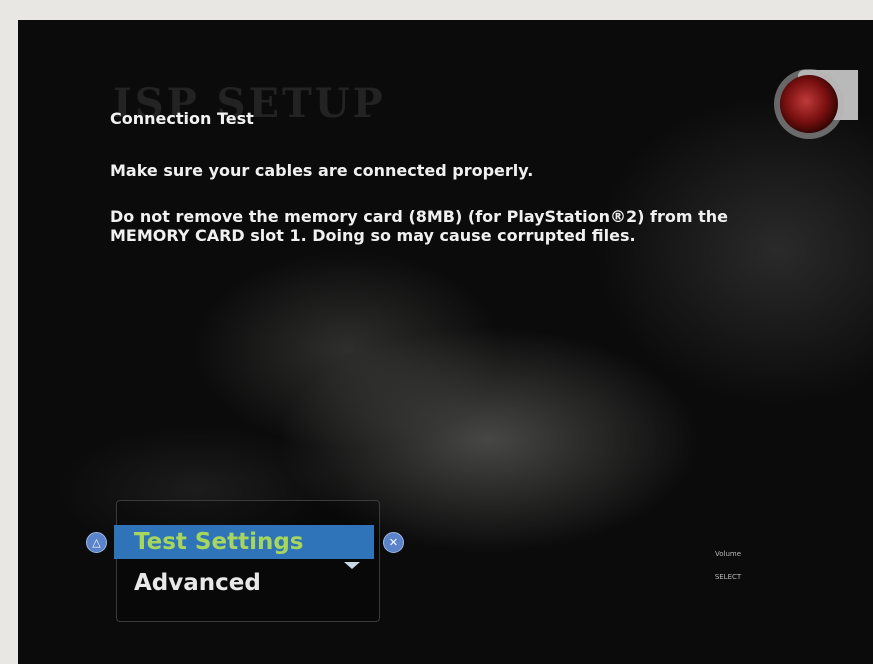  What do you see at coordinates (182, 118) in the screenshot?
I see `page-title: Connection Test` at bounding box center [182, 118].